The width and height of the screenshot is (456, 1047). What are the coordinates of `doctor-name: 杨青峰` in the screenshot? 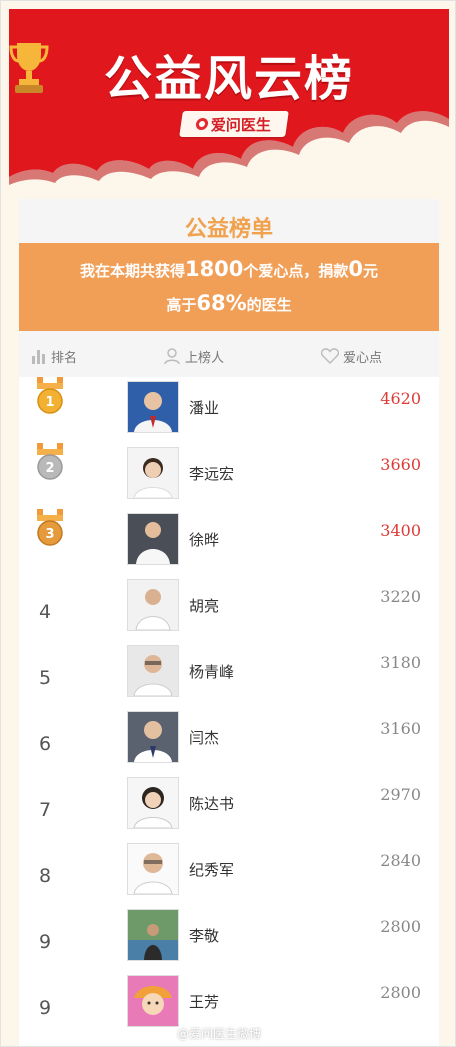 It's located at (212, 672).